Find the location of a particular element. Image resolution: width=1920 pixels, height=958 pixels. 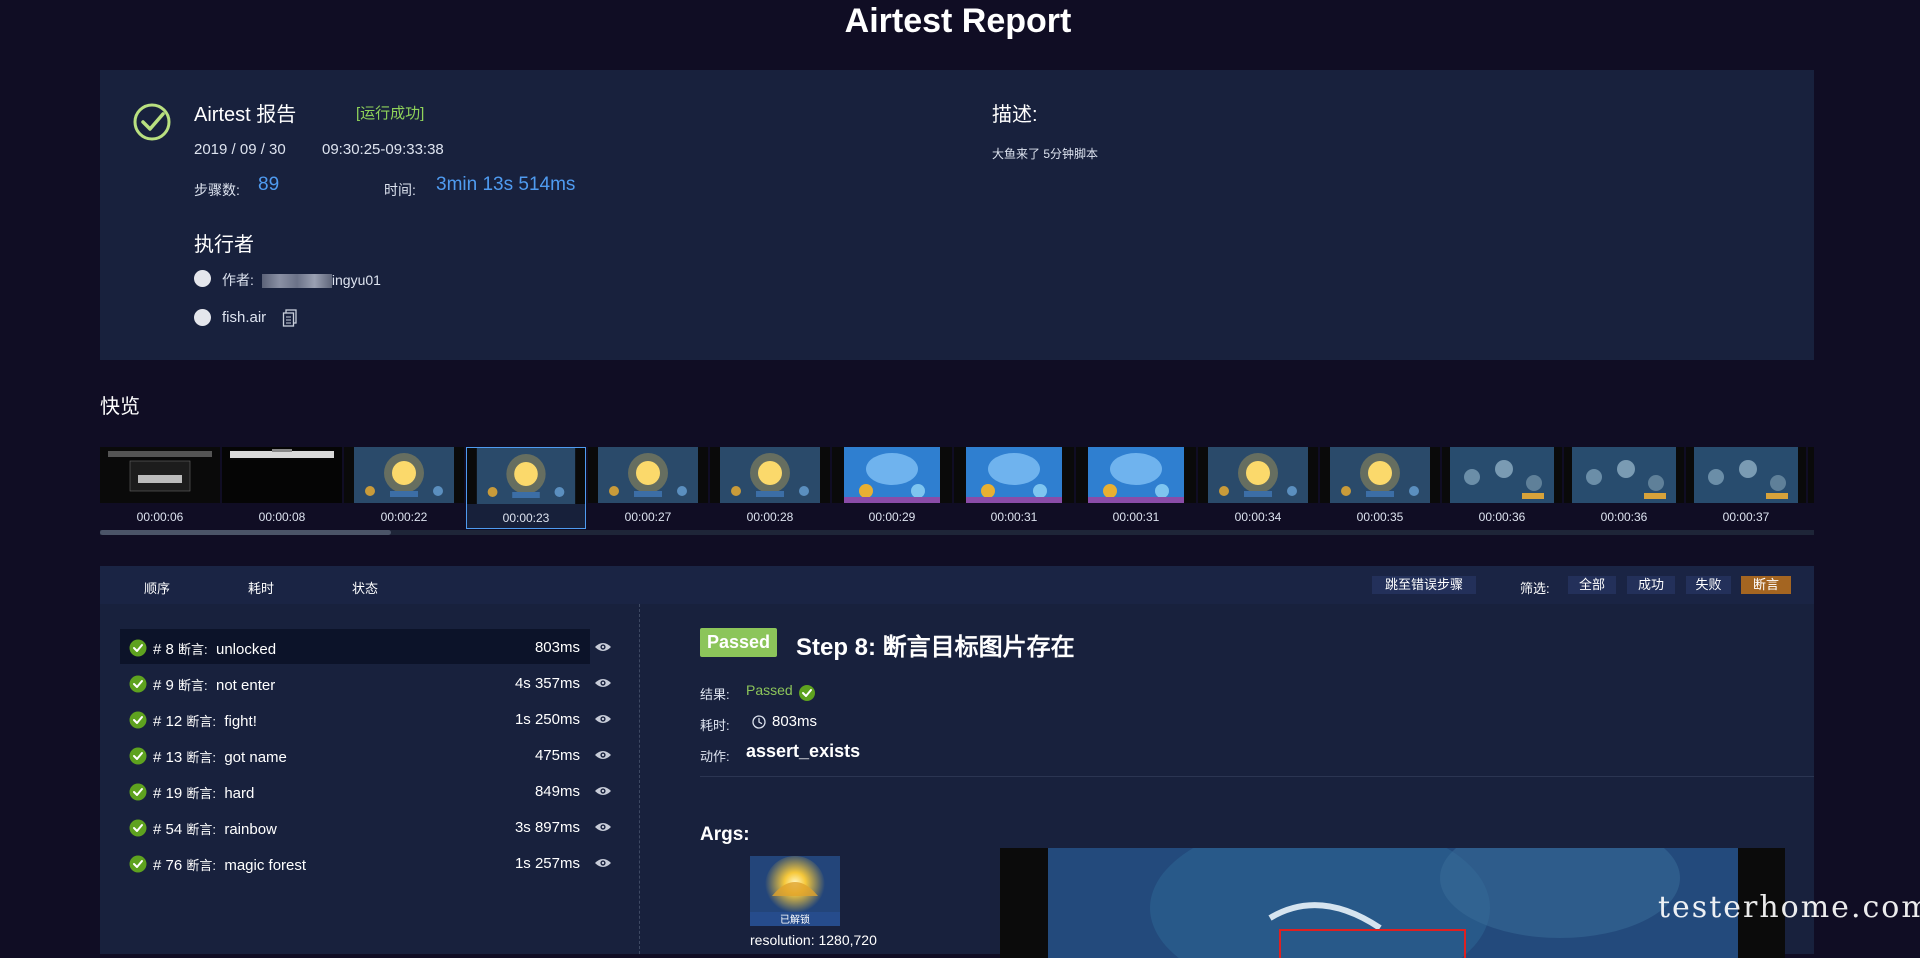

thumbnail-time: 00:00:22 is located at coordinates (404, 517).